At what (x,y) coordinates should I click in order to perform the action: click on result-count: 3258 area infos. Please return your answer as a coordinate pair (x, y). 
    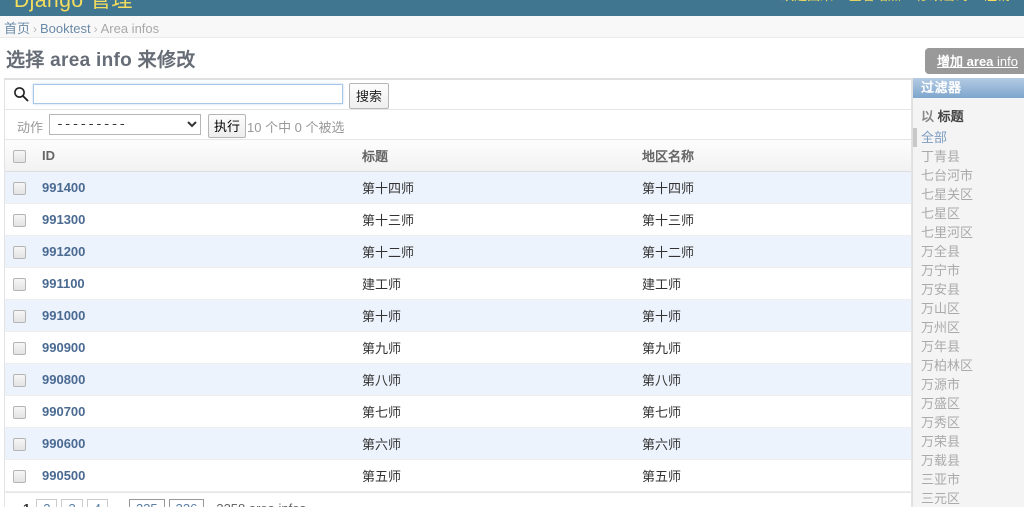
    Looking at the image, I should click on (261, 504).